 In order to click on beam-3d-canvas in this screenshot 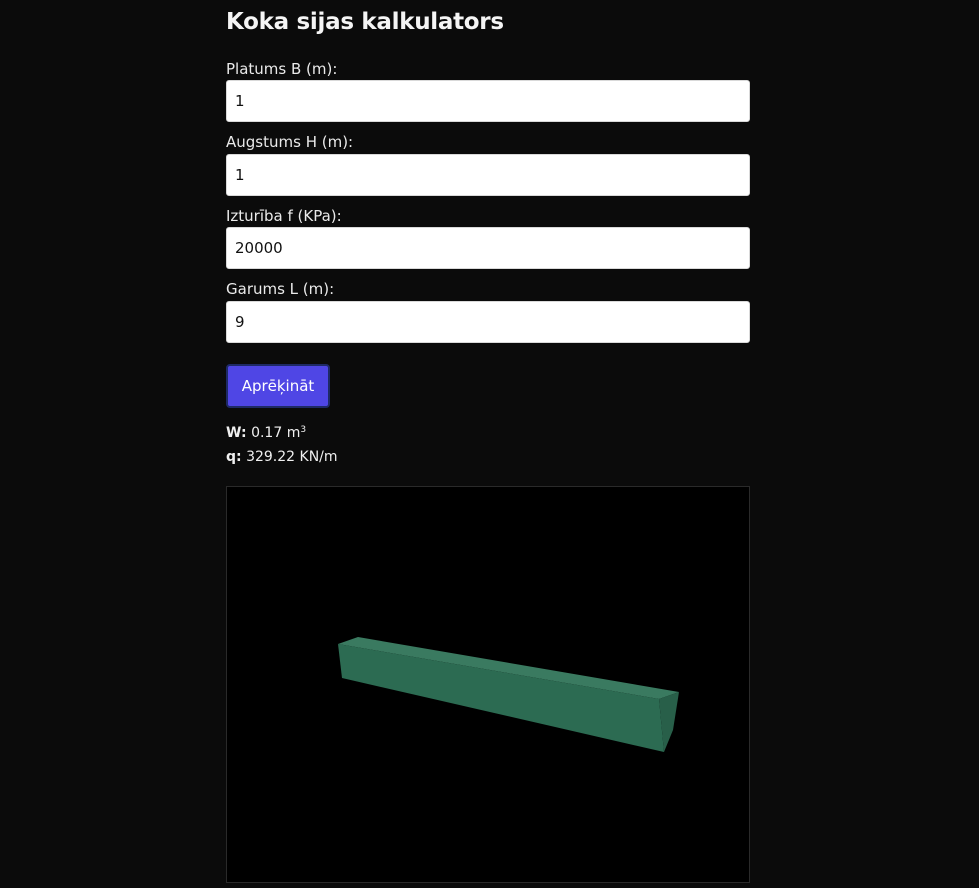, I will do `click(508, 694)`.